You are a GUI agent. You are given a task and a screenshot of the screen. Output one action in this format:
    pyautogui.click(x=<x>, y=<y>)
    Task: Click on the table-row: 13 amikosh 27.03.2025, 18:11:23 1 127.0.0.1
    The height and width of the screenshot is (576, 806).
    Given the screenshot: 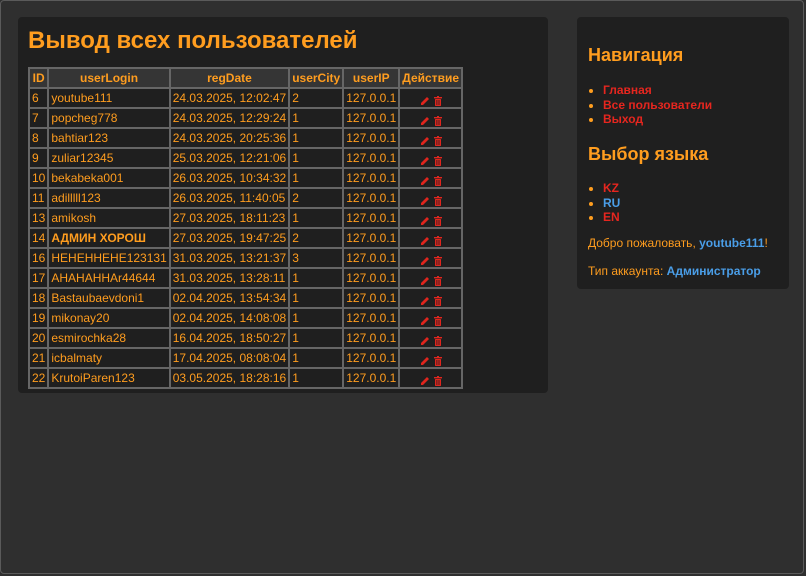 What is the action you would take?
    pyautogui.click(x=245, y=218)
    